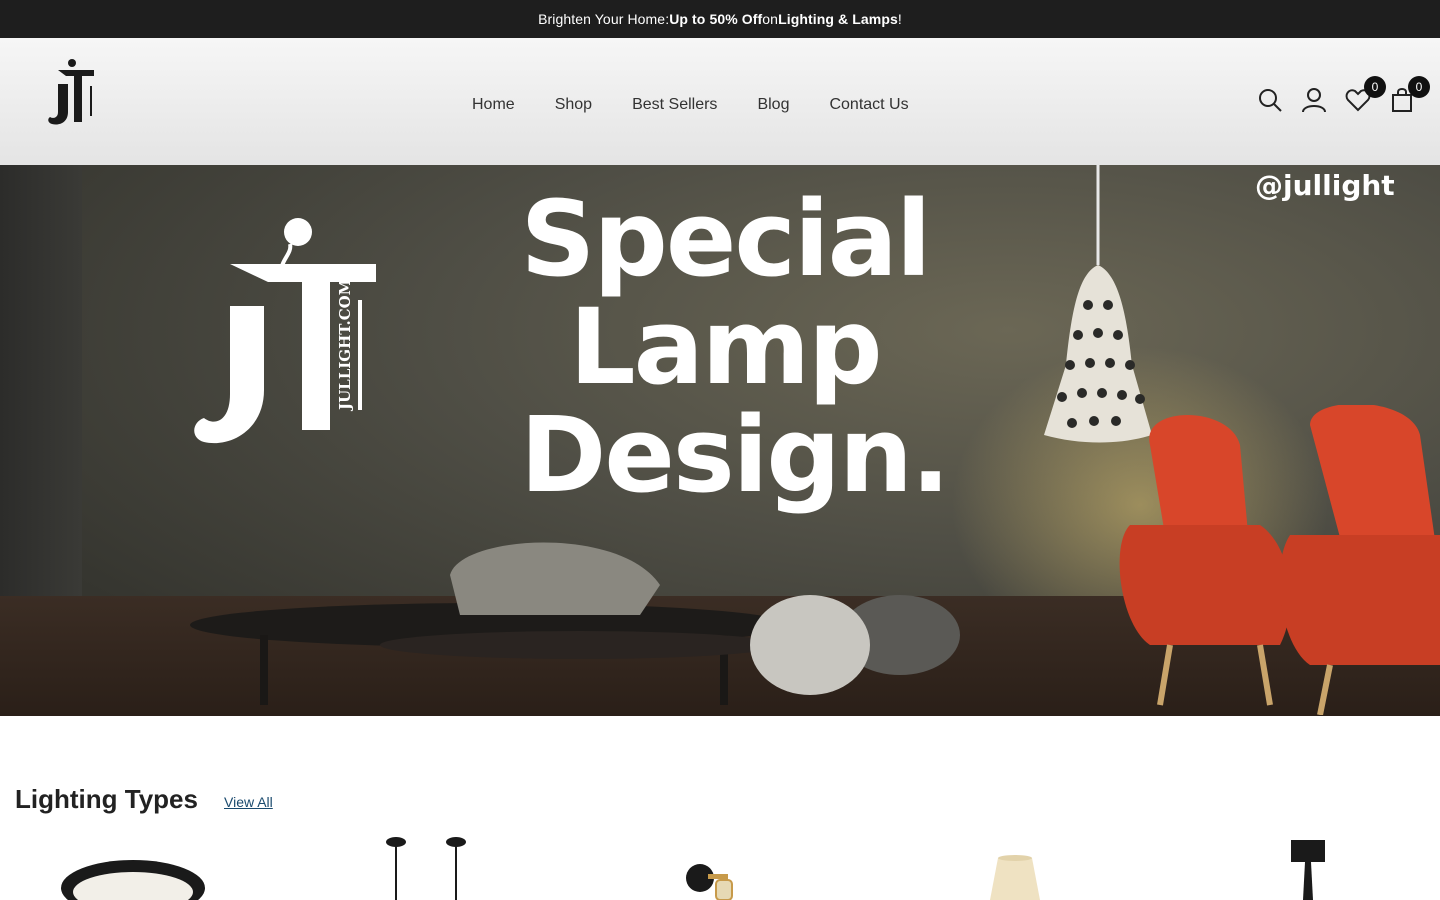 The height and width of the screenshot is (900, 1440). What do you see at coordinates (716, 19) in the screenshot?
I see `announcement-offer: Up to 50% Off` at bounding box center [716, 19].